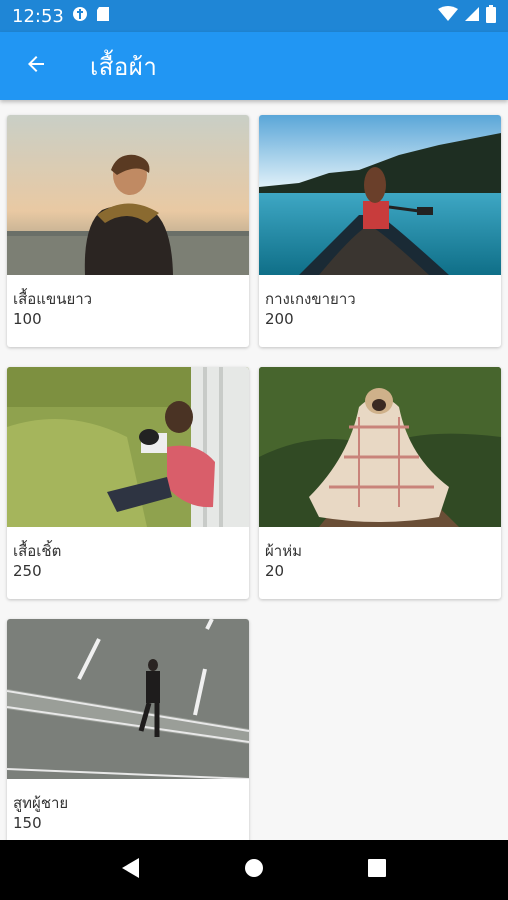 The width and height of the screenshot is (508, 900). What do you see at coordinates (124, 66) in the screenshot?
I see `page-title: เสื้อผ้า` at bounding box center [124, 66].